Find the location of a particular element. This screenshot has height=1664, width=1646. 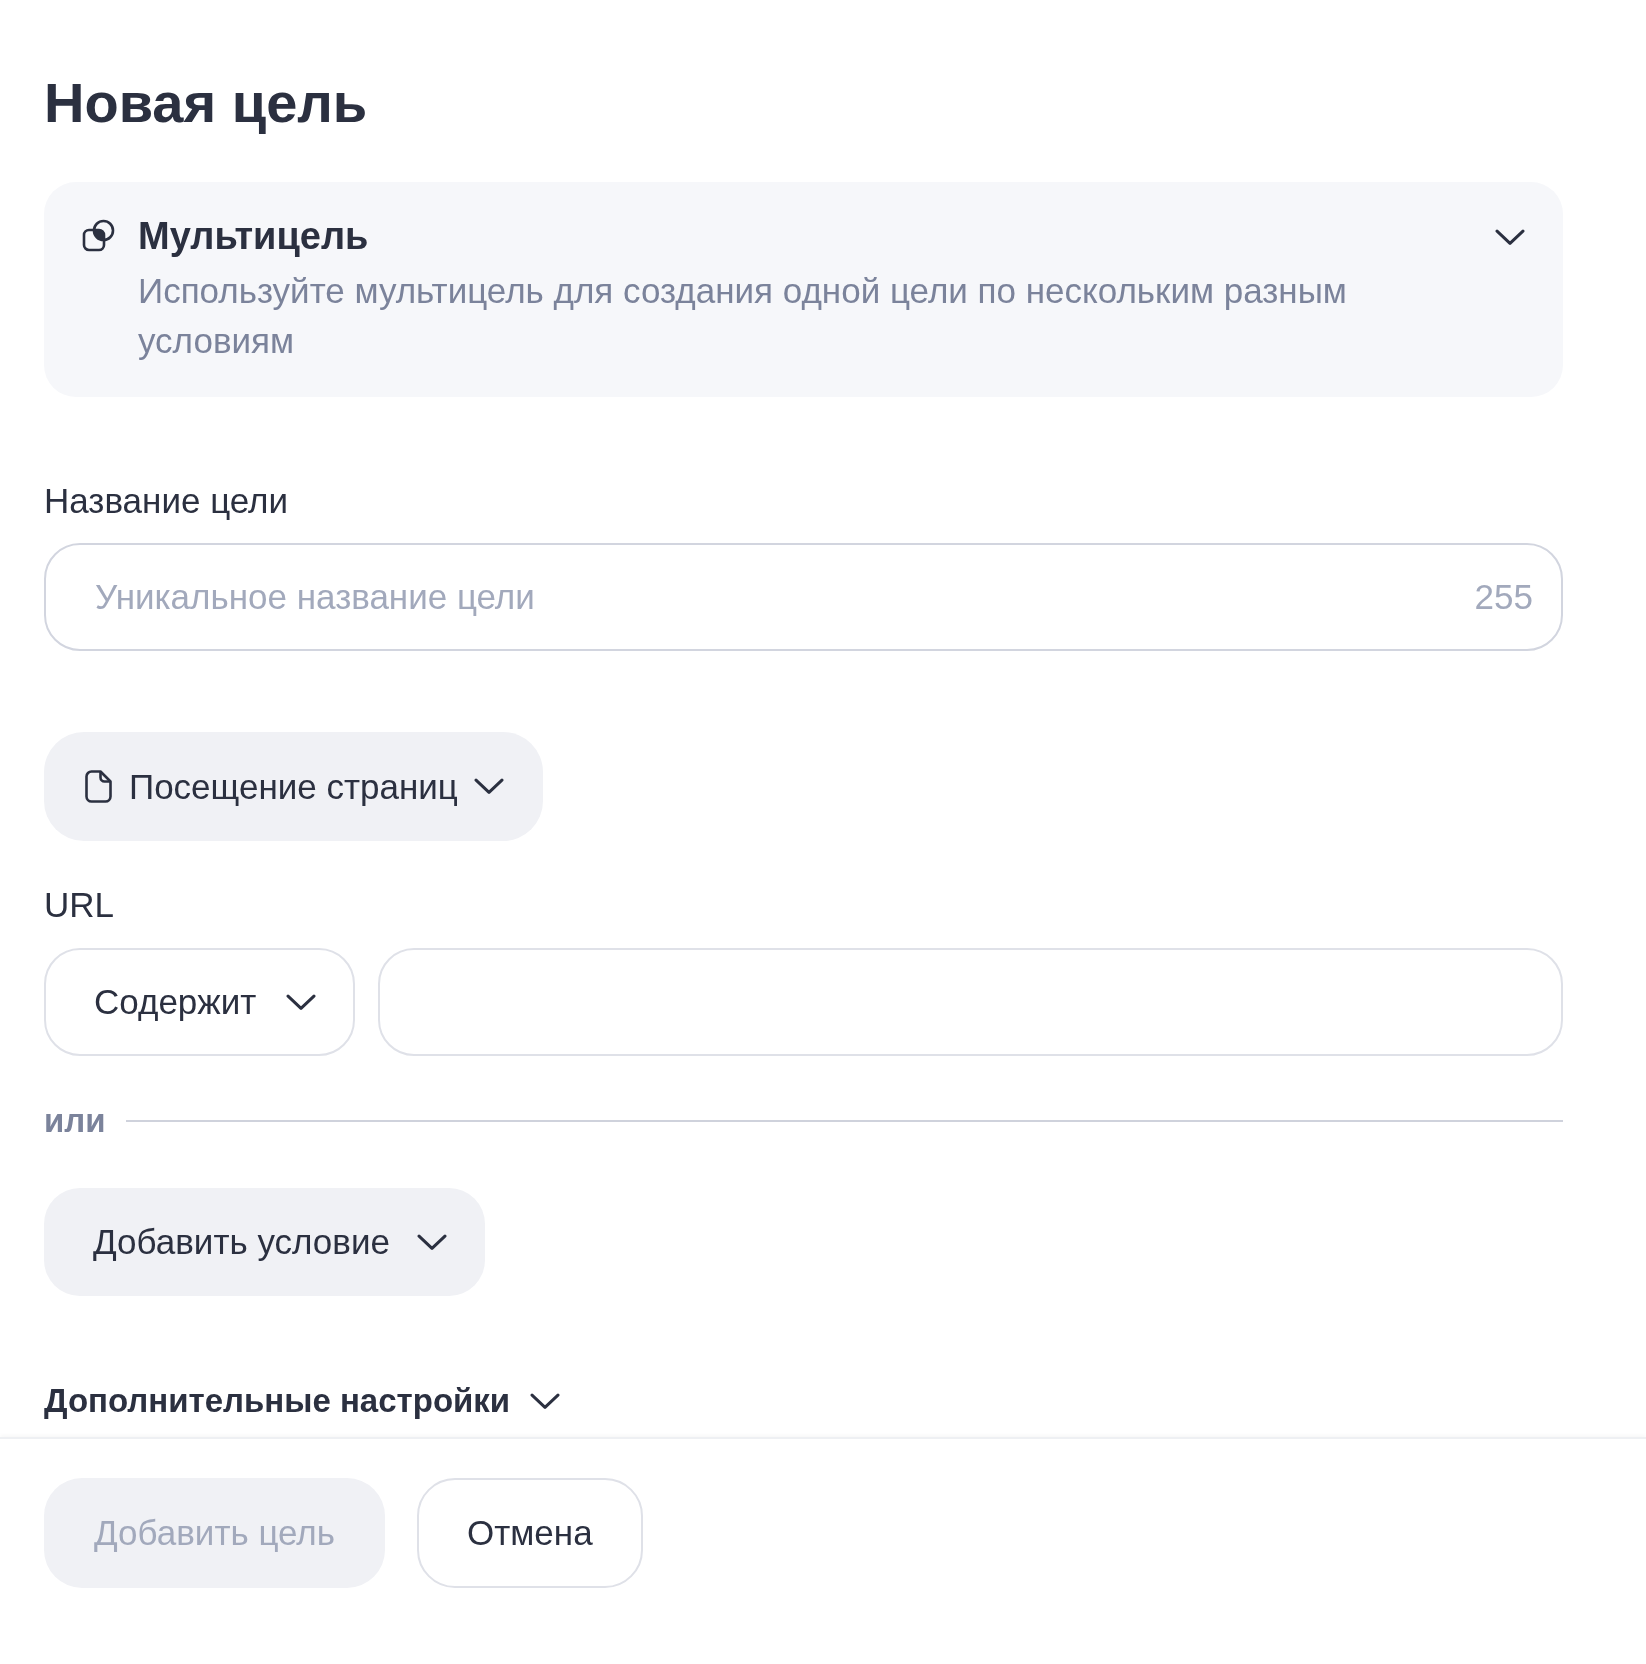

condition-type-dropdown: Посещение страниц is located at coordinates (293, 786).